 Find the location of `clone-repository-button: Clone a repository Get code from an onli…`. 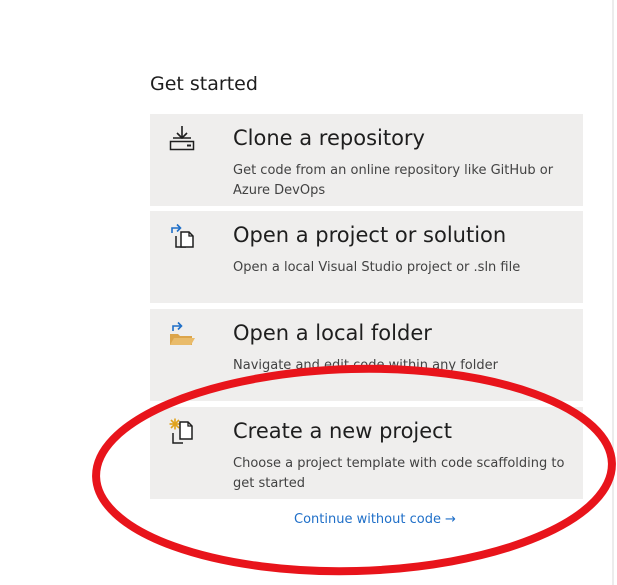

clone-repository-button: Clone a repository Get code from an onli… is located at coordinates (366, 160).